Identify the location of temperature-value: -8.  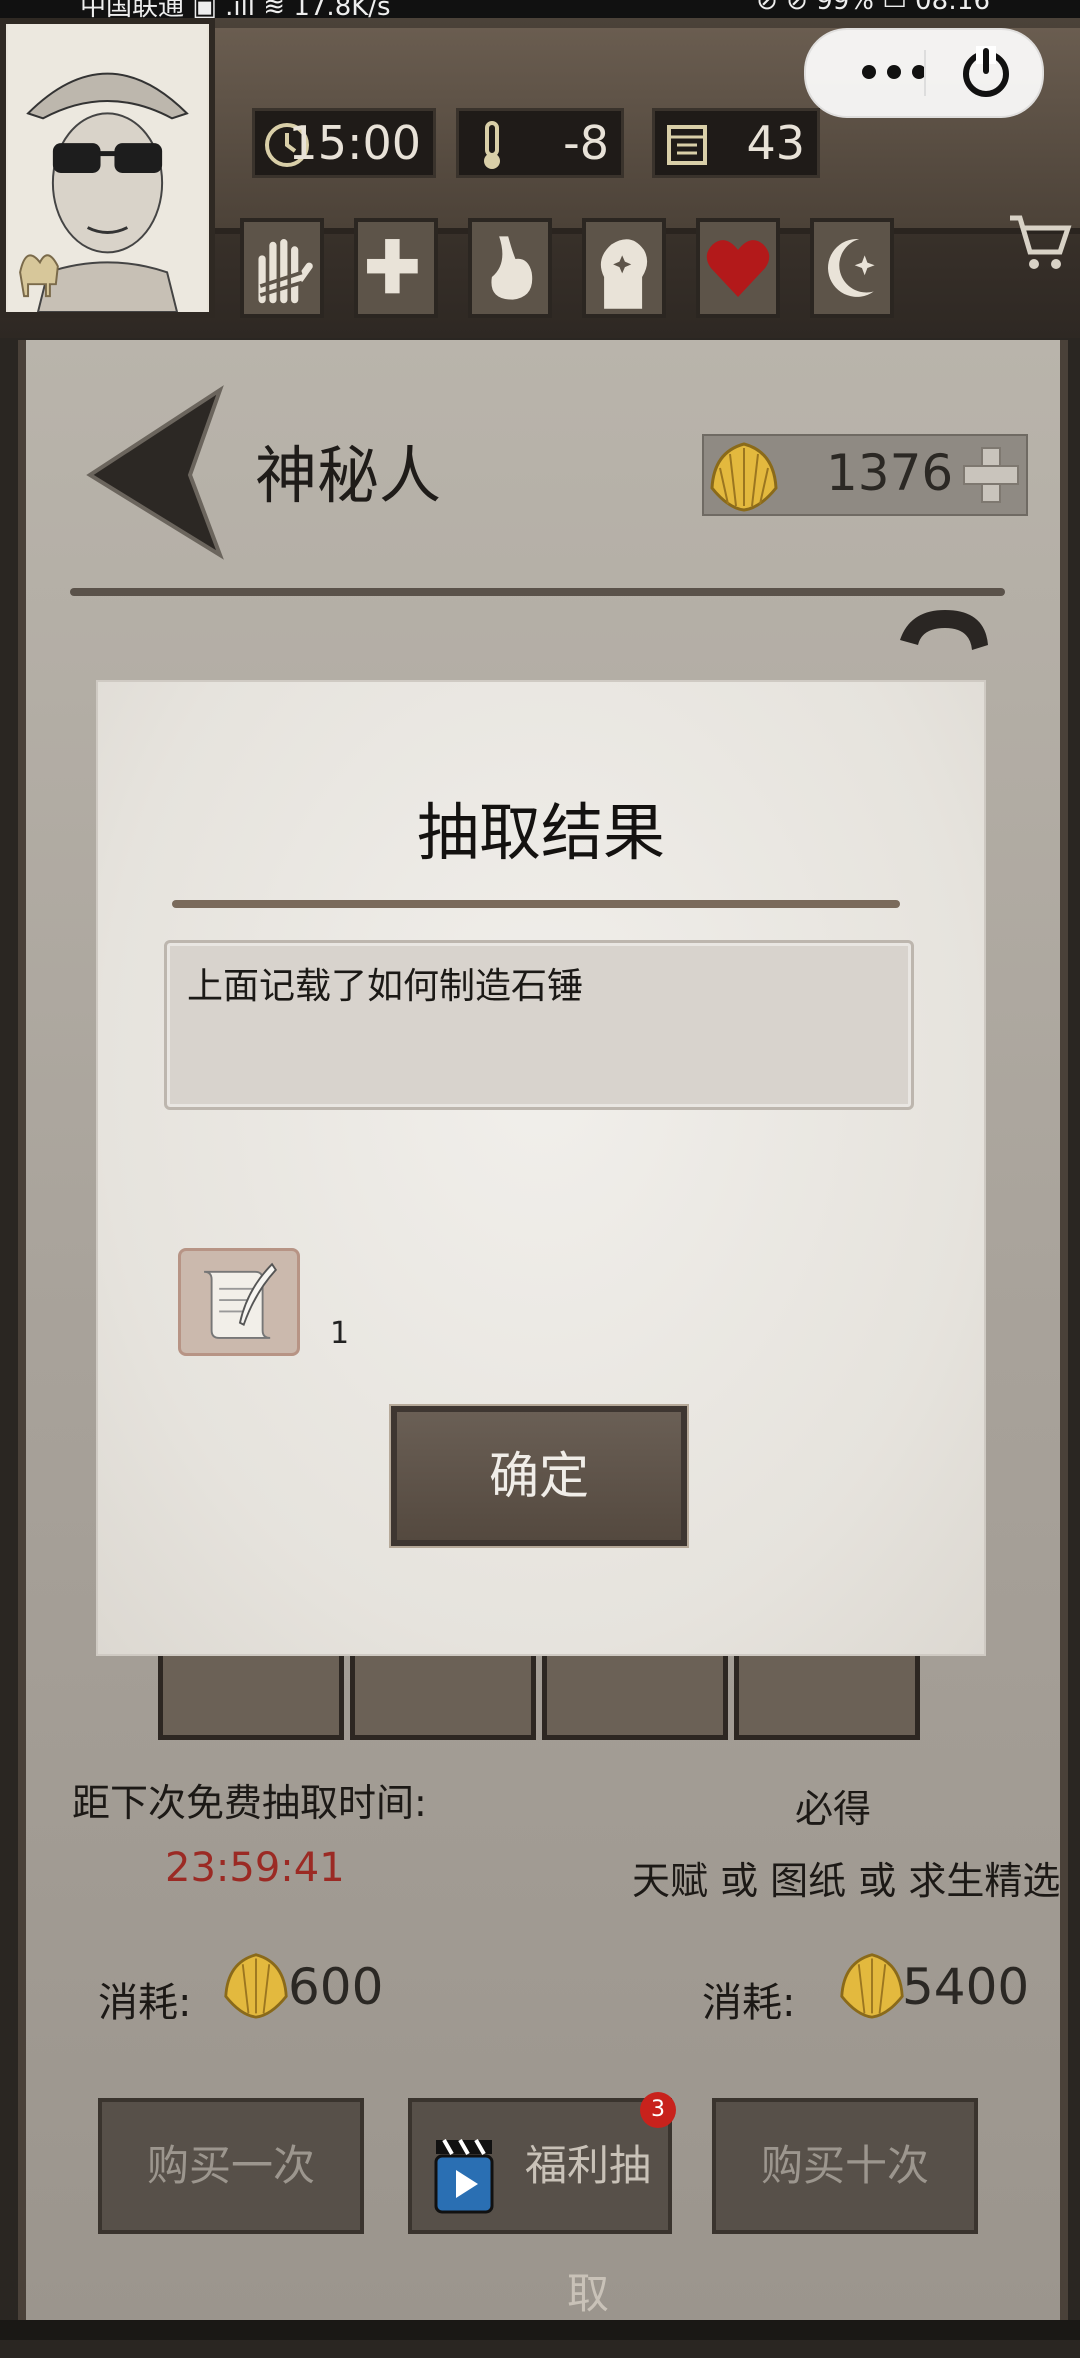
(586, 143).